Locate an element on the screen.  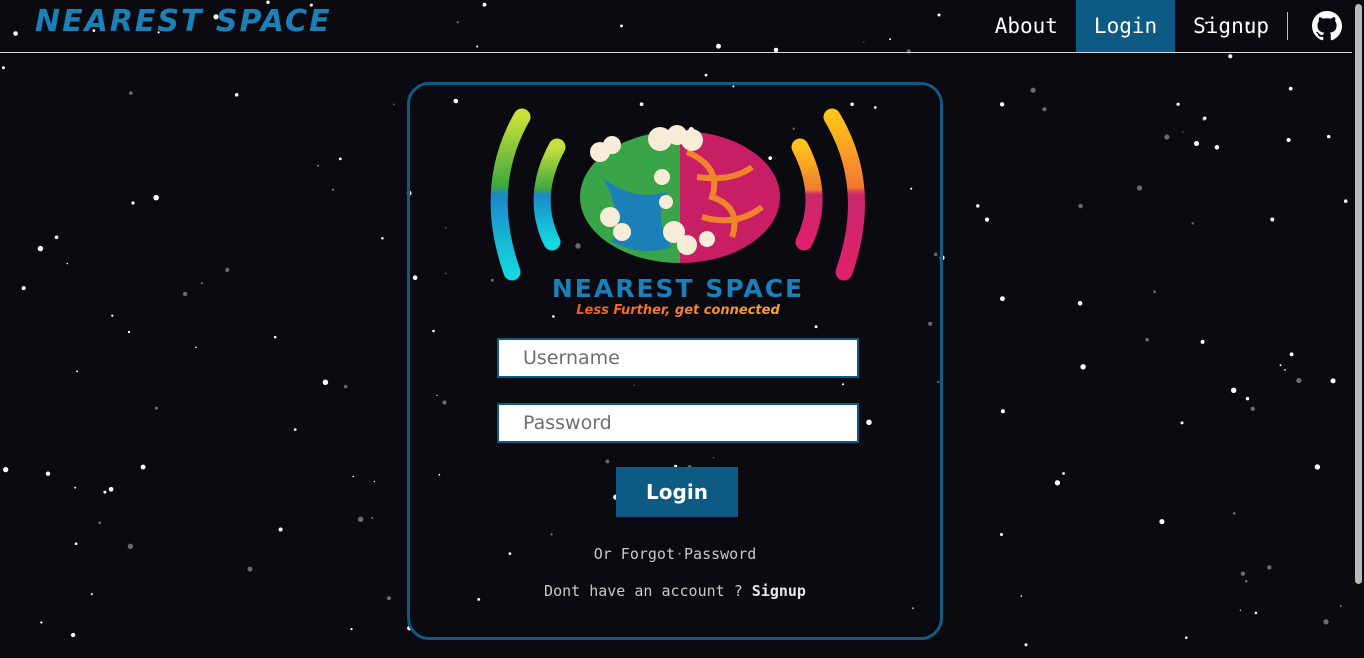
username-input is located at coordinates (678, 358).